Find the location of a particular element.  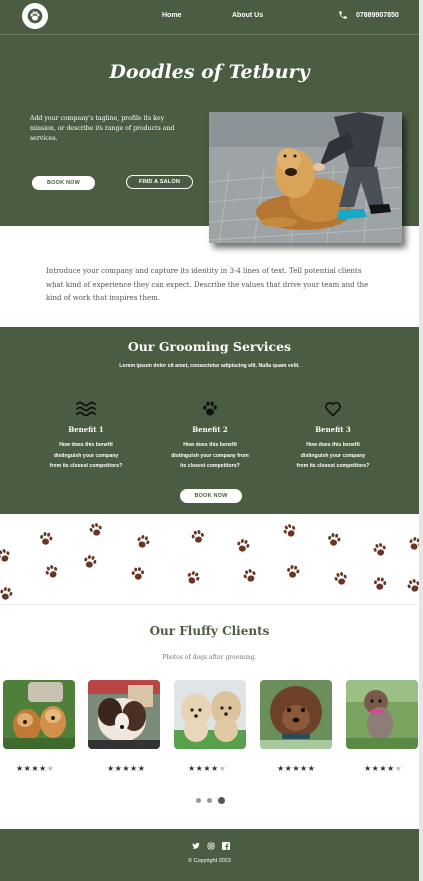

facebook-icon is located at coordinates (226, 846).